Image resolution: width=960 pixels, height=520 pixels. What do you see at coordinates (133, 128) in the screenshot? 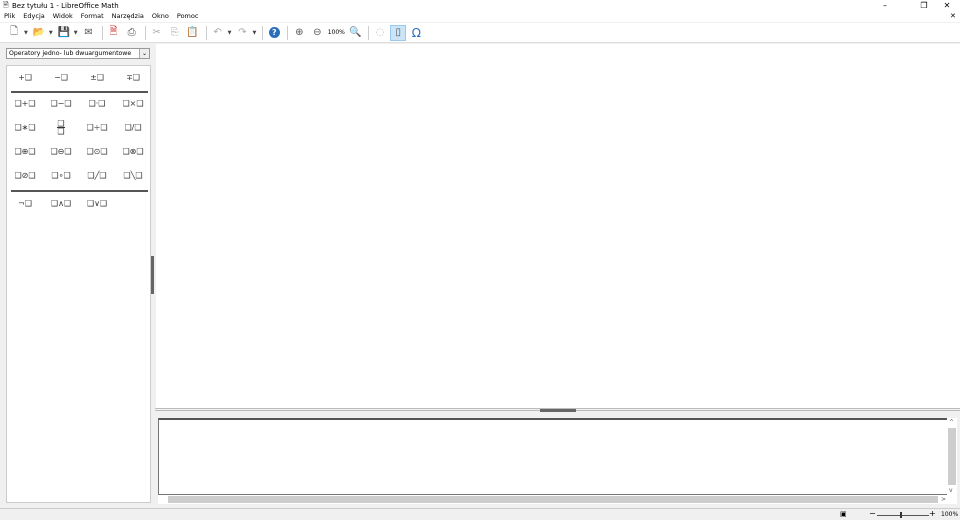
I see `element-button: ❑/❑` at bounding box center [133, 128].